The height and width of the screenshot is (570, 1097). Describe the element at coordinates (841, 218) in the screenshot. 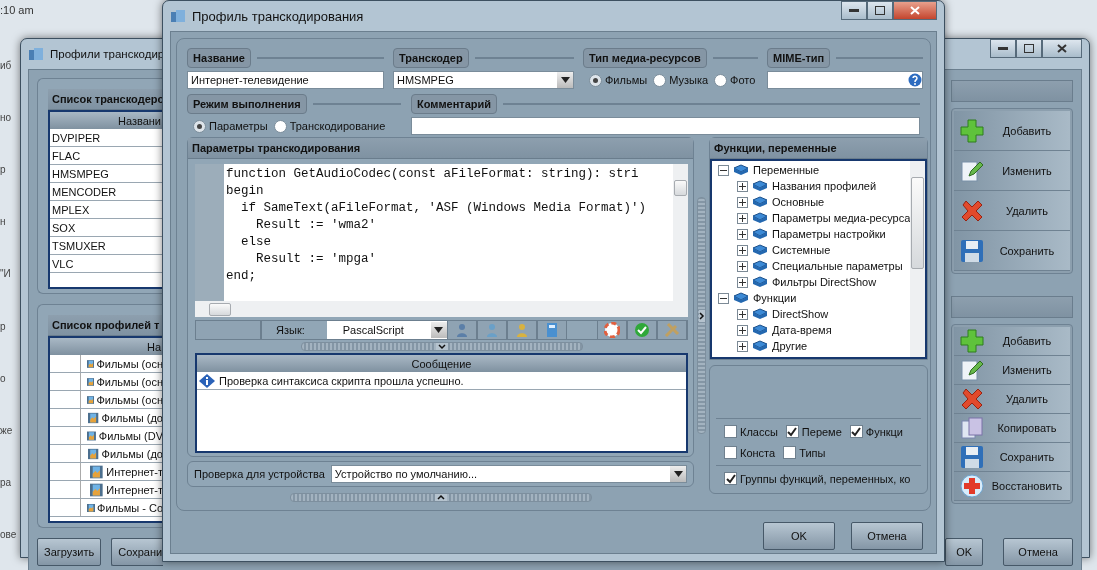

I see `tree-item: Параметры медиа-ресурса` at that location.